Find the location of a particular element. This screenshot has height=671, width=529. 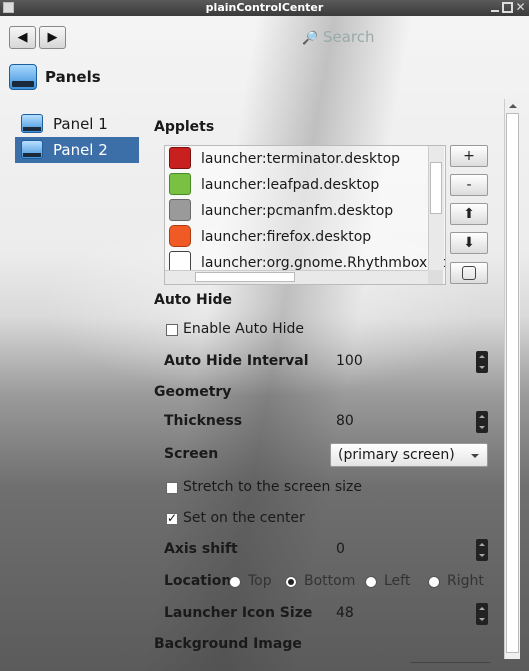

sidebar-item-label: Panel 2 is located at coordinates (80, 150).